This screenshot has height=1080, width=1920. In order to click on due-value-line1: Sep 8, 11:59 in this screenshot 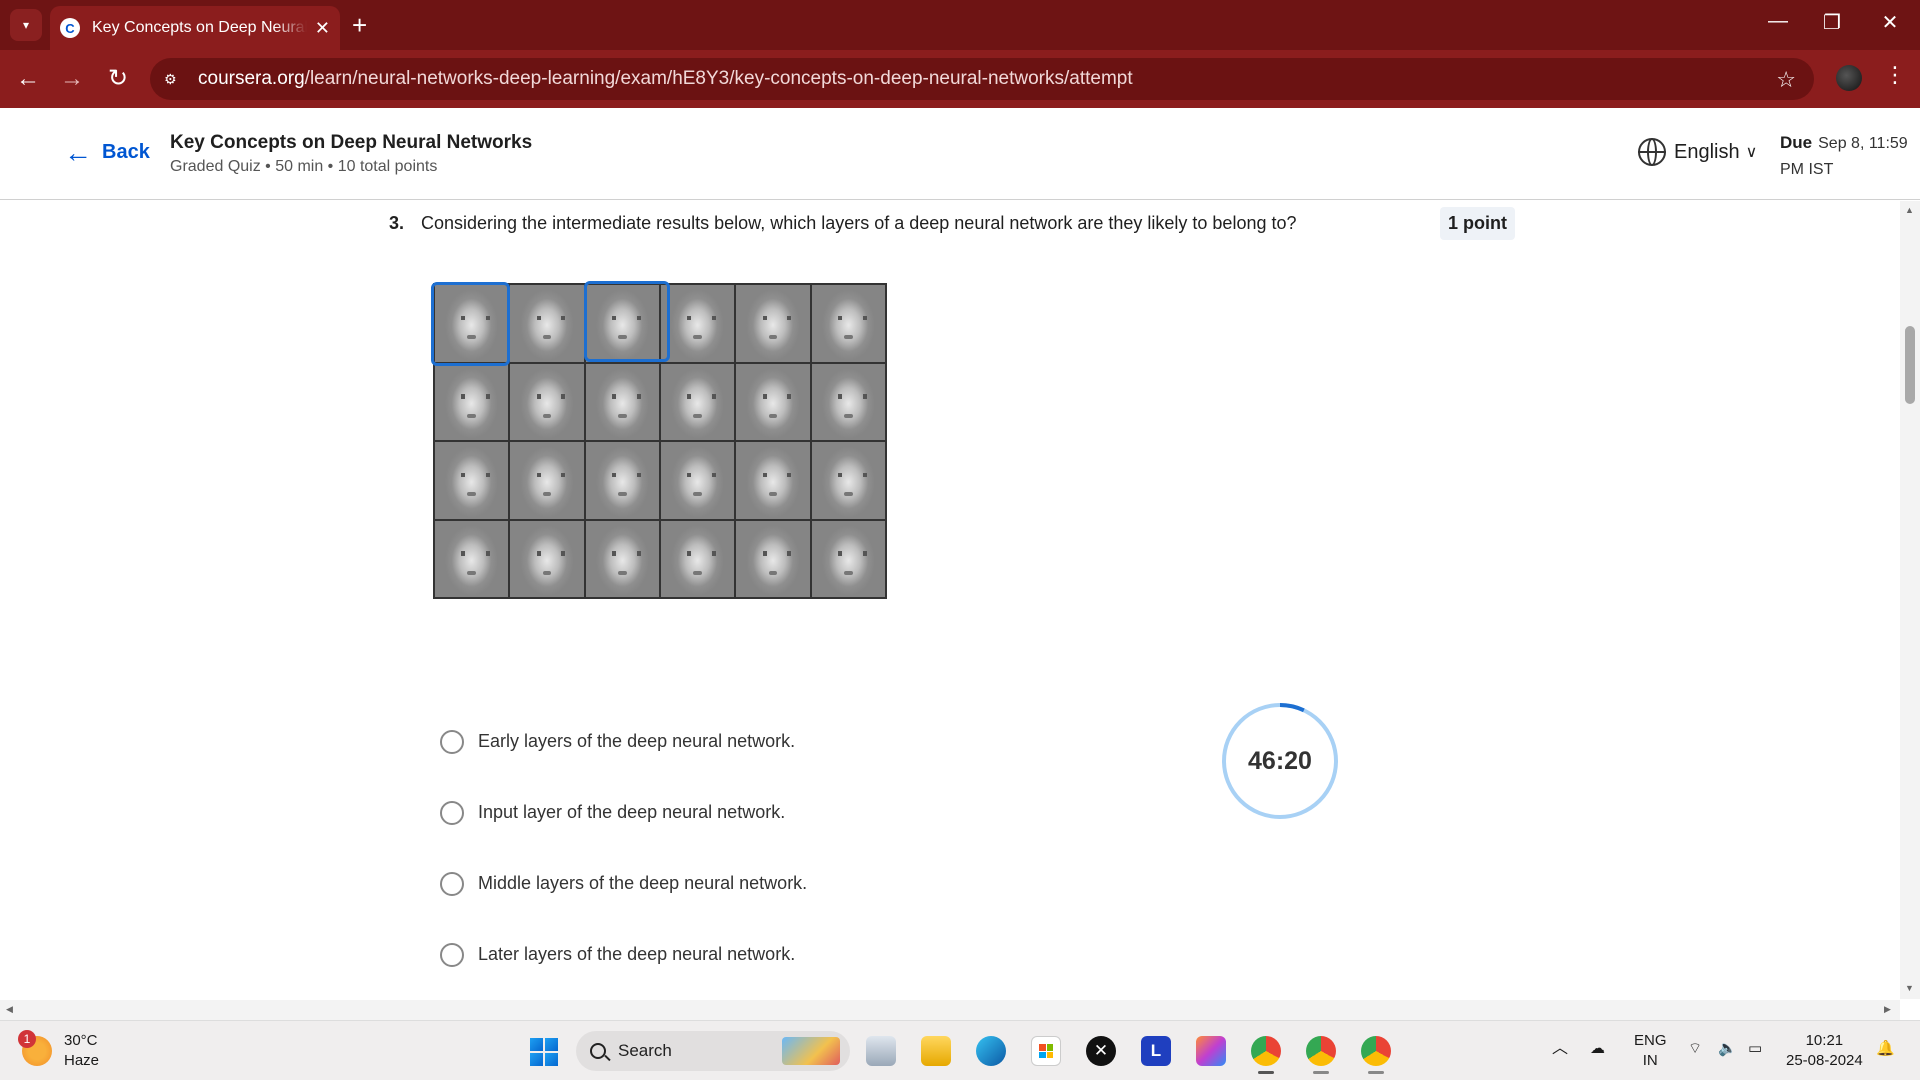, I will do `click(1863, 143)`.